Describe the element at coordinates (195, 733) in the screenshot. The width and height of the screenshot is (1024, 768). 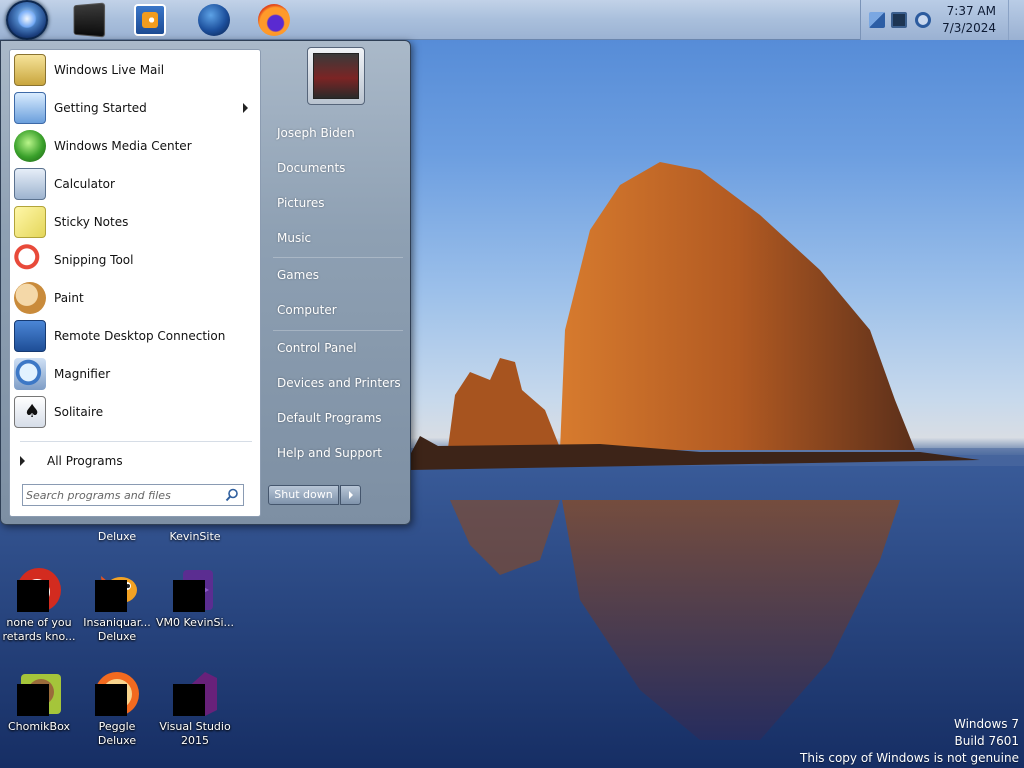
I see `desktop-icon-label: Visual Studio 2015` at that location.